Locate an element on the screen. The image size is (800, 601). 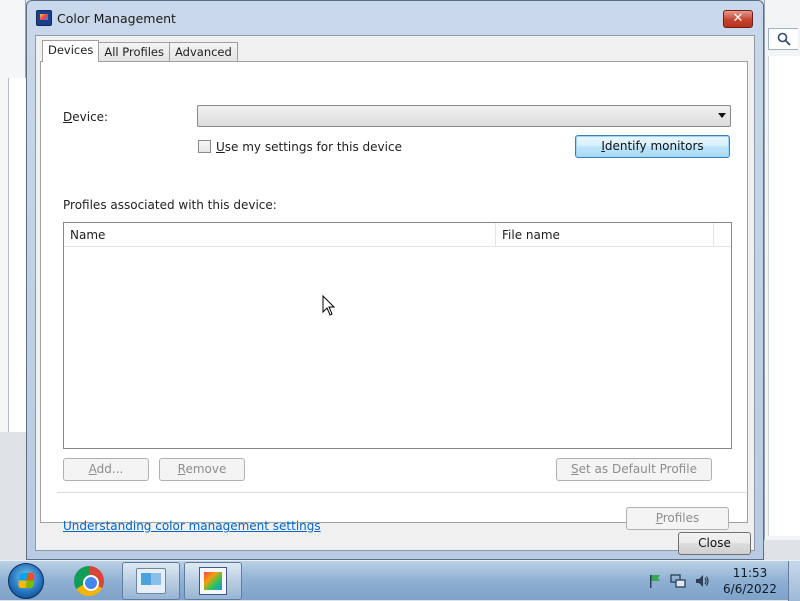
color-management-icon is located at coordinates (213, 581).